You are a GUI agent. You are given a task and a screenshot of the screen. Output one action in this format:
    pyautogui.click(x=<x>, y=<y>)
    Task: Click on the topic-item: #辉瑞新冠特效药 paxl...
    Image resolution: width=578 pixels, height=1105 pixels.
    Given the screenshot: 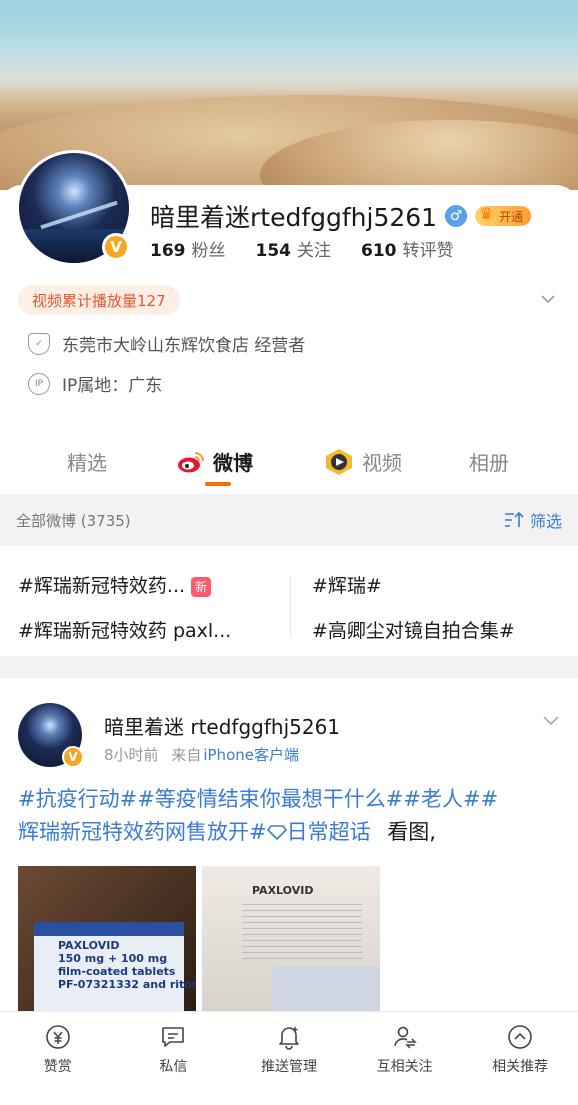 What is the action you would take?
    pyautogui.click(x=124, y=629)
    